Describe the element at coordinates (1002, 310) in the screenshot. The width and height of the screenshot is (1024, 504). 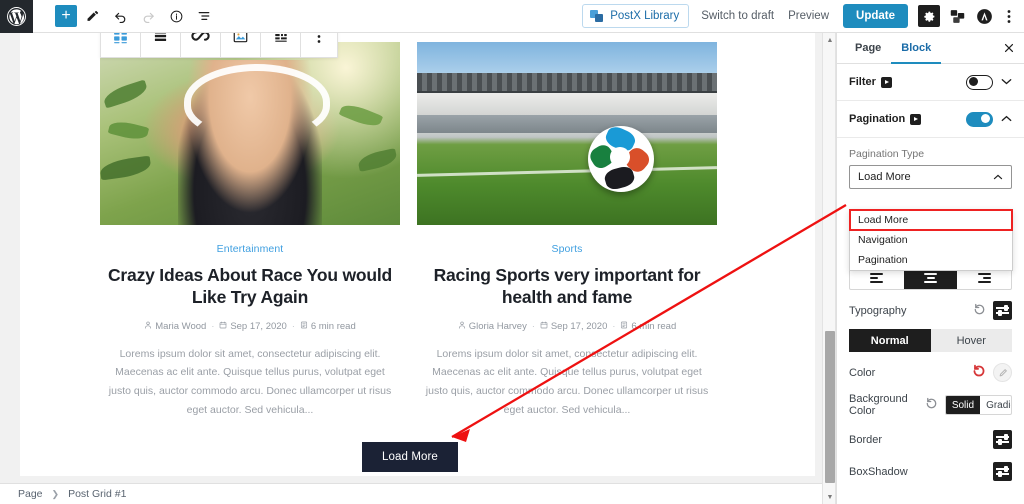
I see `typography-sliders-icon` at that location.